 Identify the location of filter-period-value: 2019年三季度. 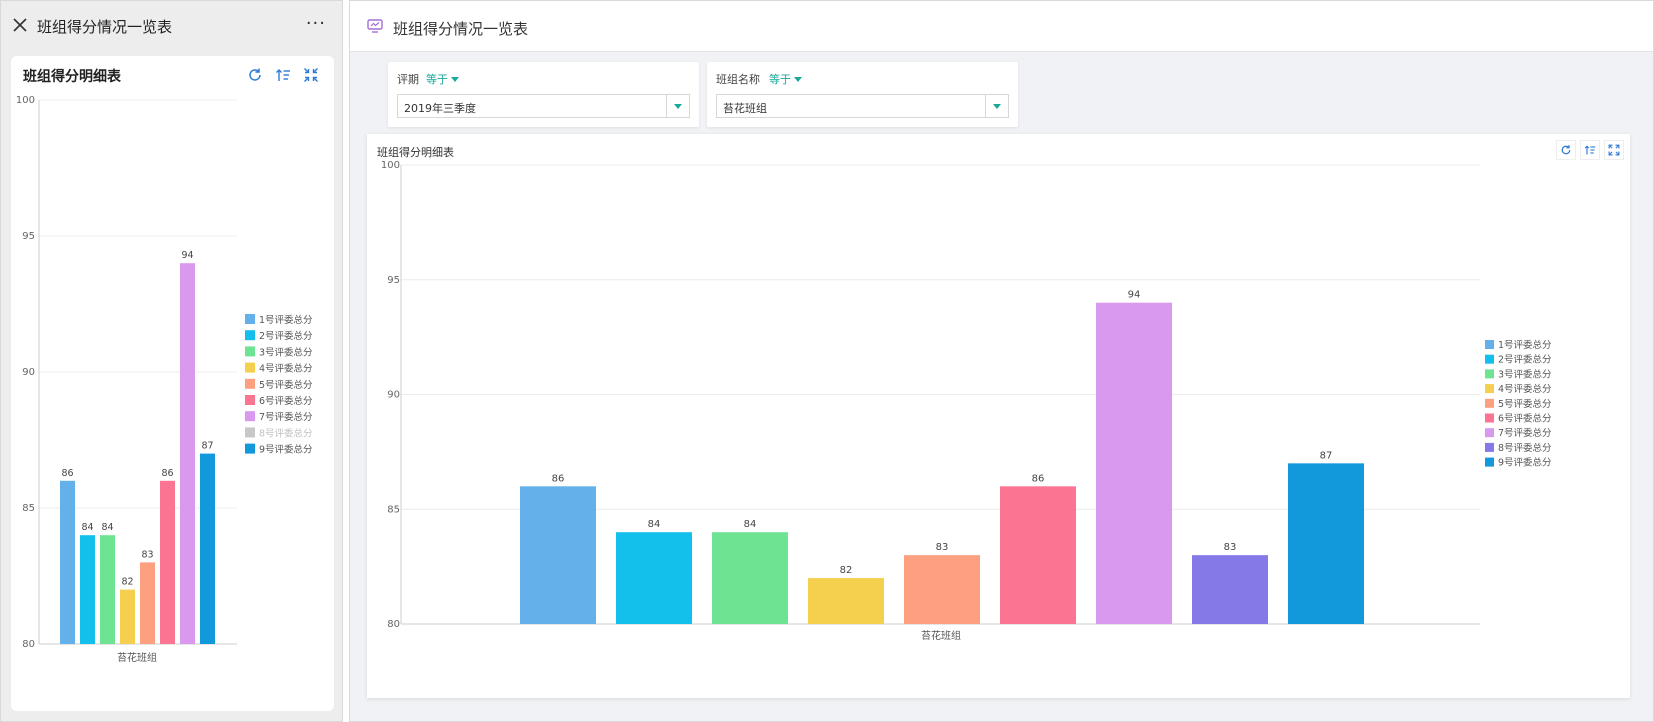
(440, 108).